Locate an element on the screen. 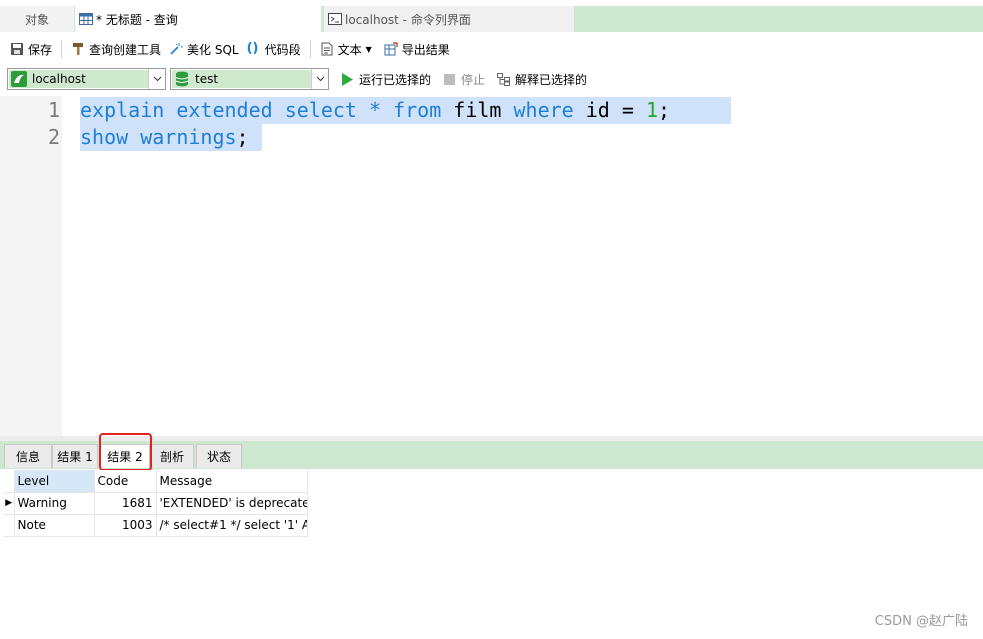  column-header-level: Level is located at coordinates (54, 481).